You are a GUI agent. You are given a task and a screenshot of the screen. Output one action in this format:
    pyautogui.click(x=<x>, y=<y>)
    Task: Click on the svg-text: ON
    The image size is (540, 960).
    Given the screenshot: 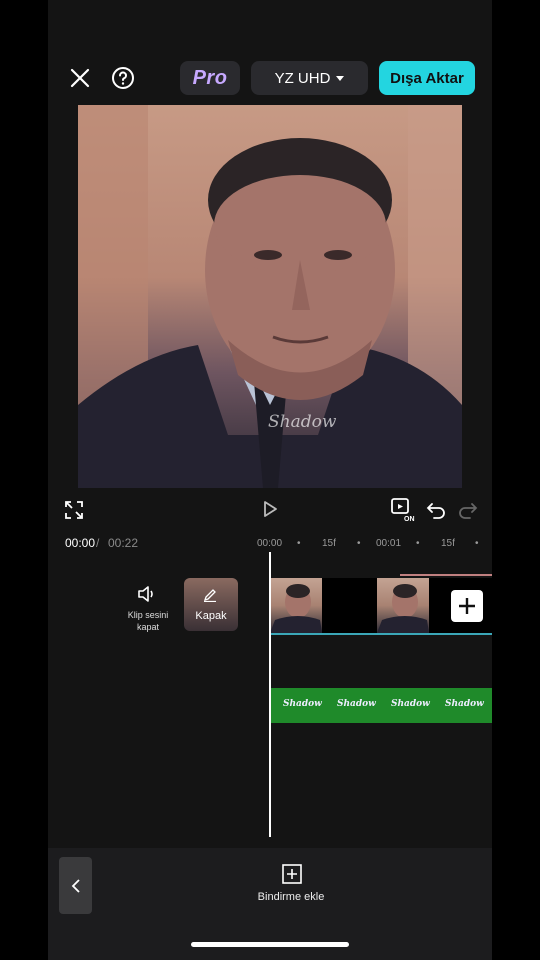 What is the action you would take?
    pyautogui.click(x=409, y=519)
    